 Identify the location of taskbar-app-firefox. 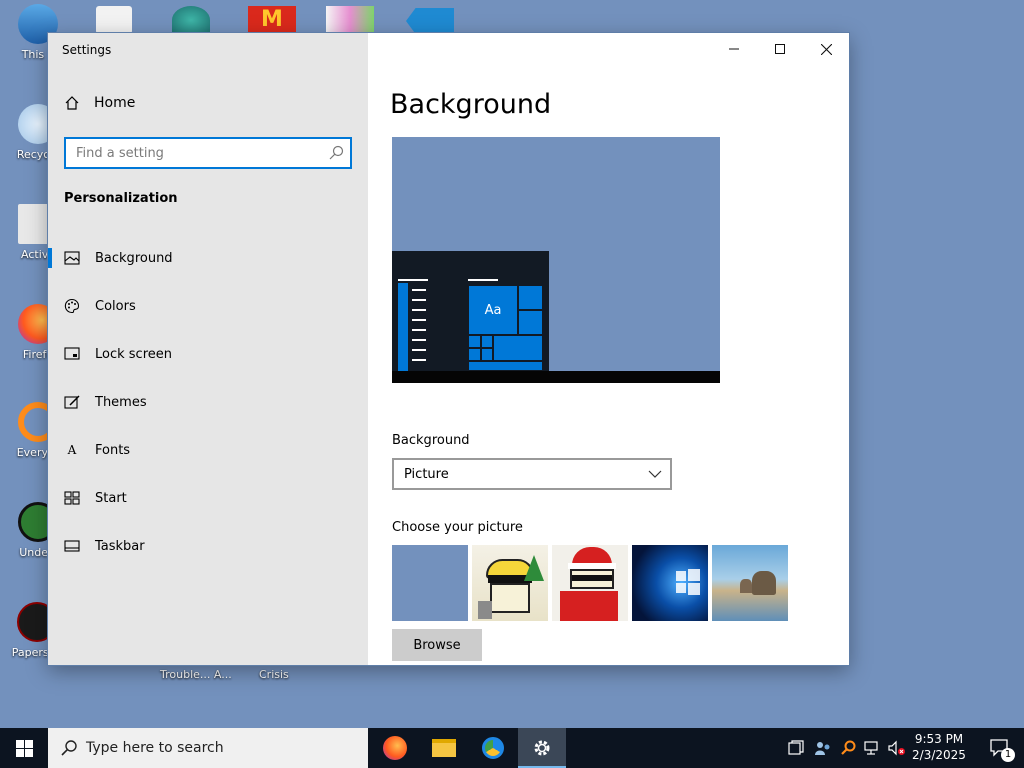
(395, 748).